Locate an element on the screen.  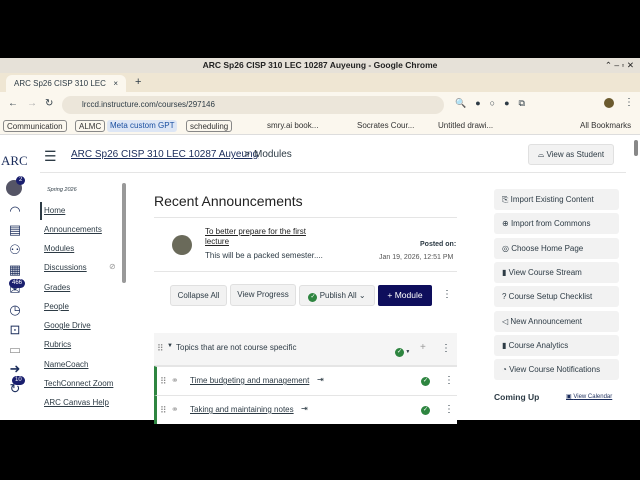
bookmark-folder: ALMC is located at coordinates (90, 126).